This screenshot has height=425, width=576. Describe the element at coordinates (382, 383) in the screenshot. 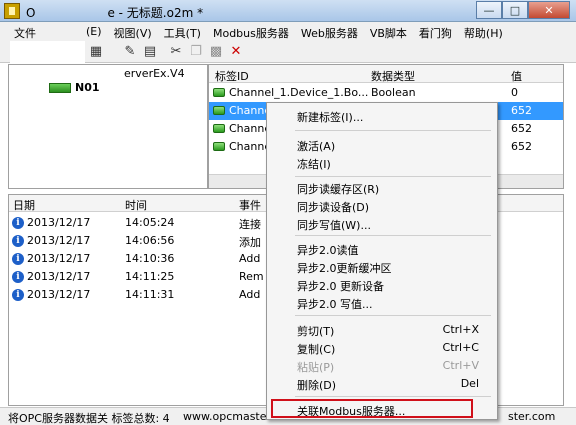

I see `menu-item-delete: 删除(D) Del` at that location.